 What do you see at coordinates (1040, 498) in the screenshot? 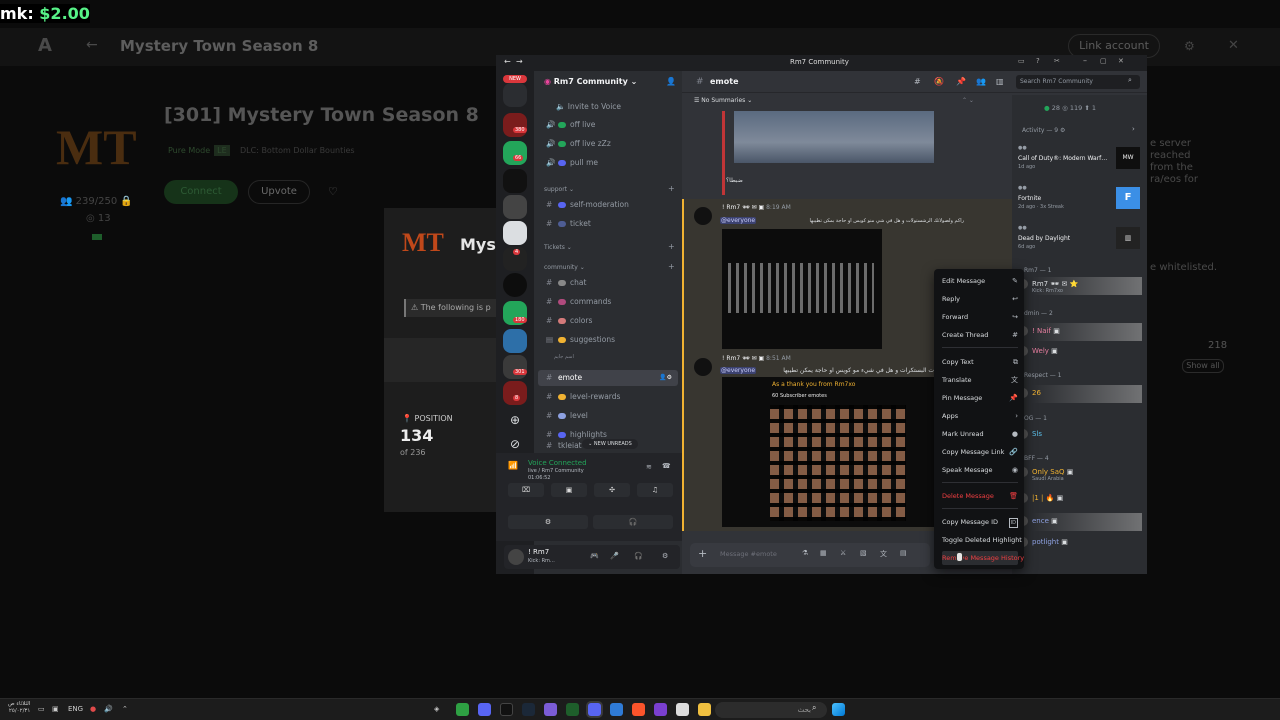
I see `member-item: |1 | 🔥 ▣` at bounding box center [1040, 498].